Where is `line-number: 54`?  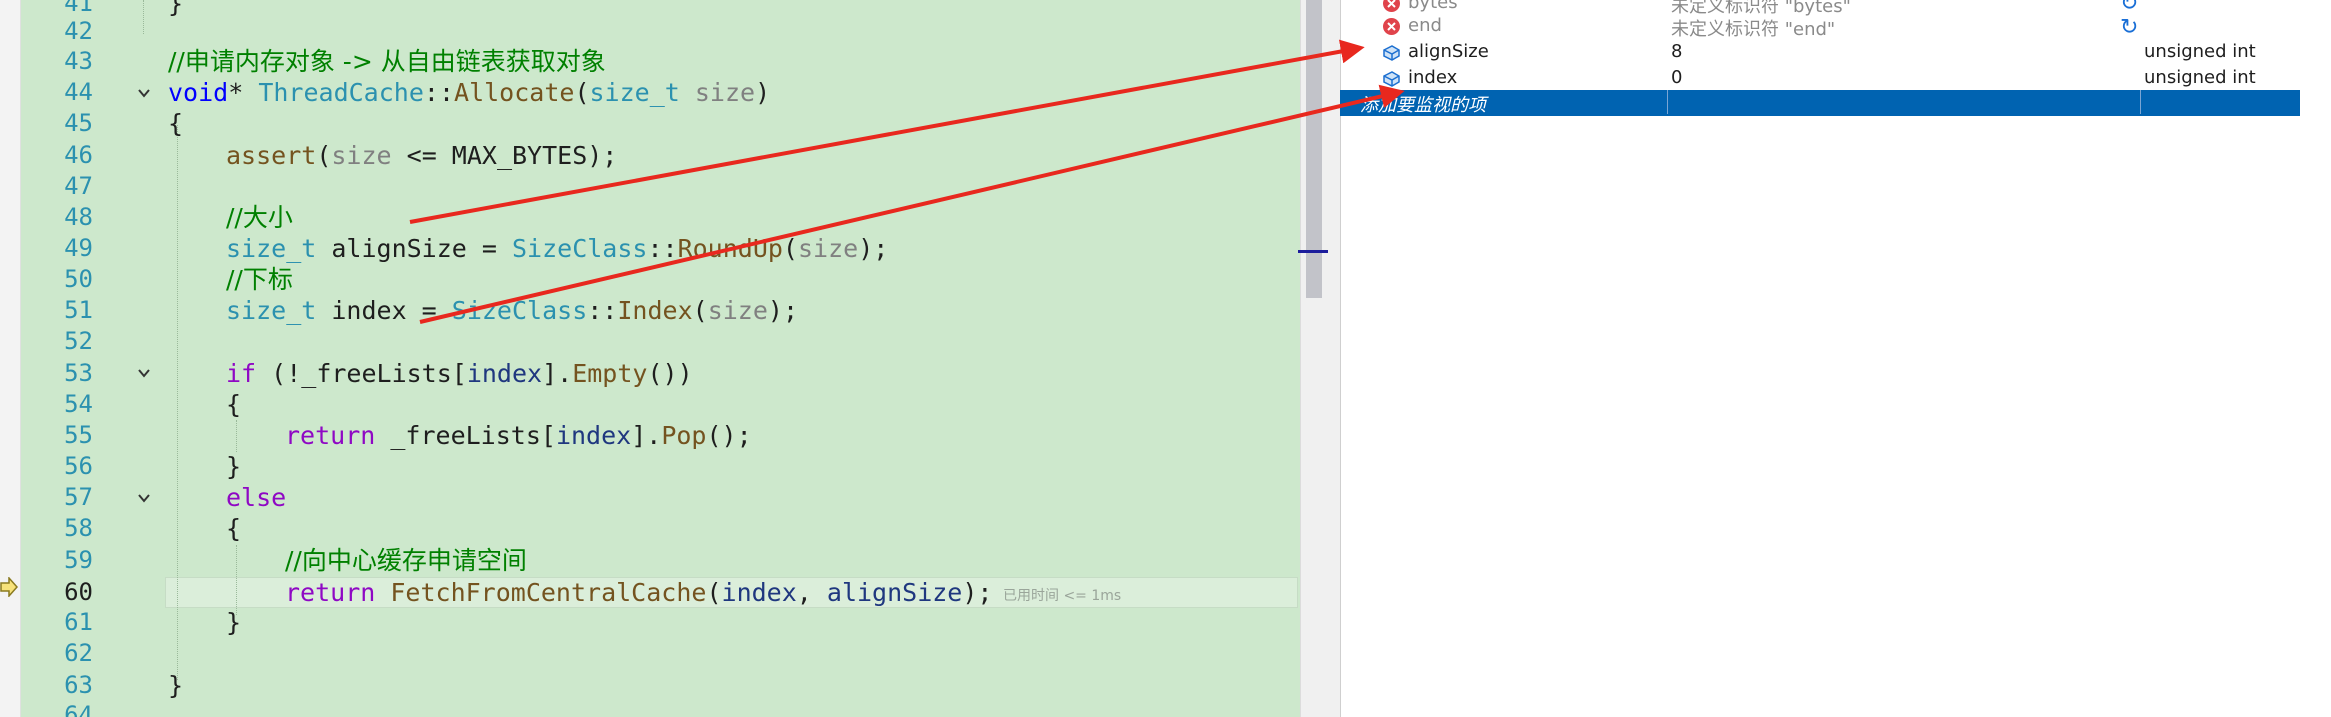
line-number: 54 is located at coordinates (78, 404).